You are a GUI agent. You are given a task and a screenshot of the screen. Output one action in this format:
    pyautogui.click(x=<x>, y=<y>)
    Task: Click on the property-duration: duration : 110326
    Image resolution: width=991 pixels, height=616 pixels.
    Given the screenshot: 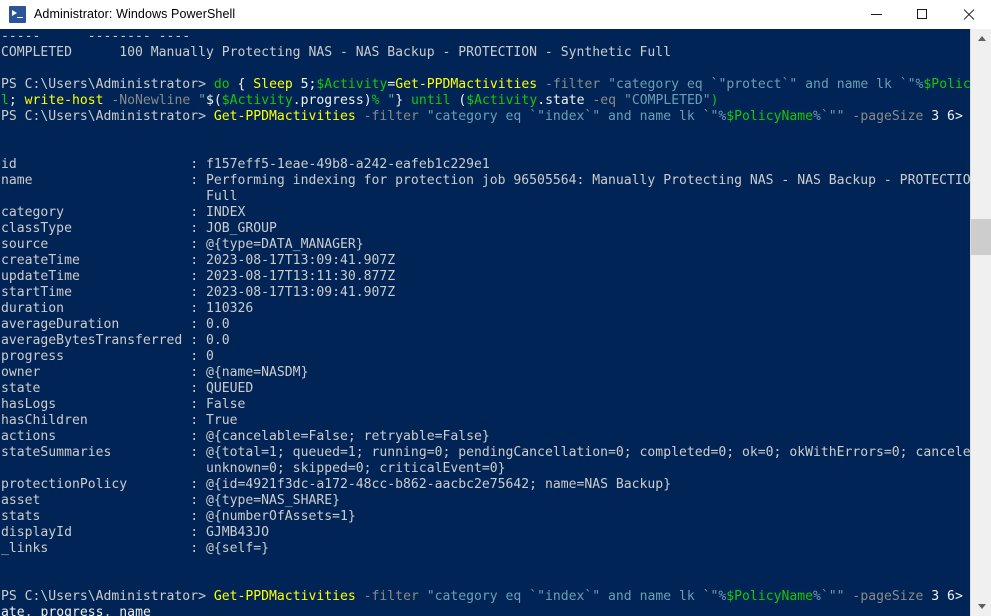 What is the action you would take?
    pyautogui.click(x=127, y=308)
    